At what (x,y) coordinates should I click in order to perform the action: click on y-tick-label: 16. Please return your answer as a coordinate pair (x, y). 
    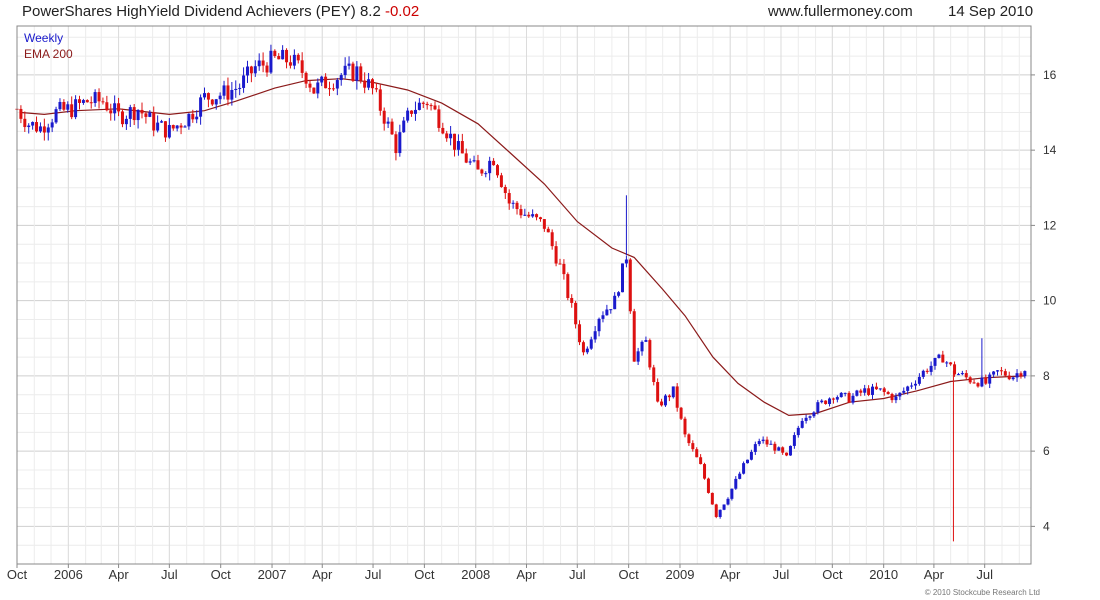
    Looking at the image, I should click on (1050, 75).